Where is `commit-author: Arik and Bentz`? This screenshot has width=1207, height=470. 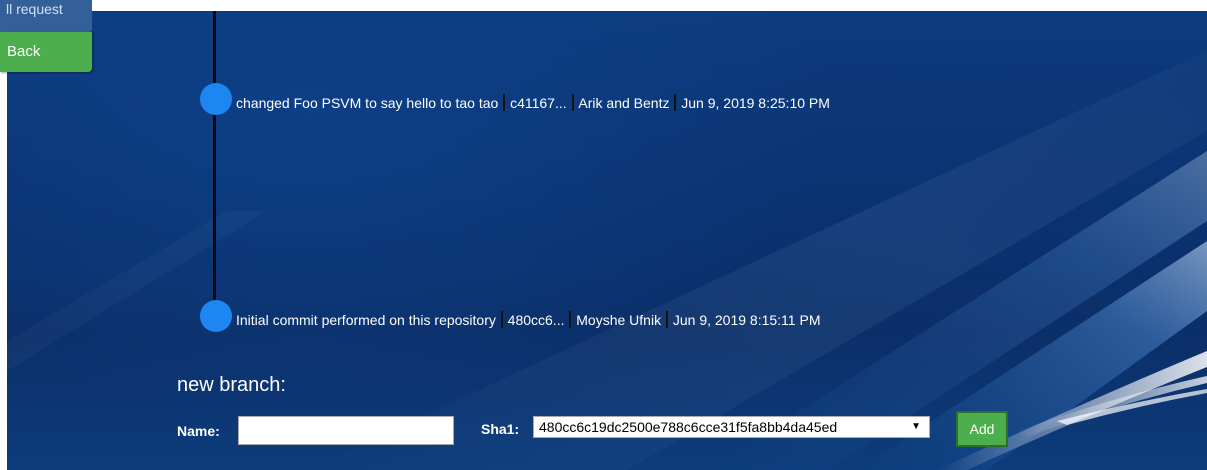
commit-author: Arik and Bentz is located at coordinates (624, 103).